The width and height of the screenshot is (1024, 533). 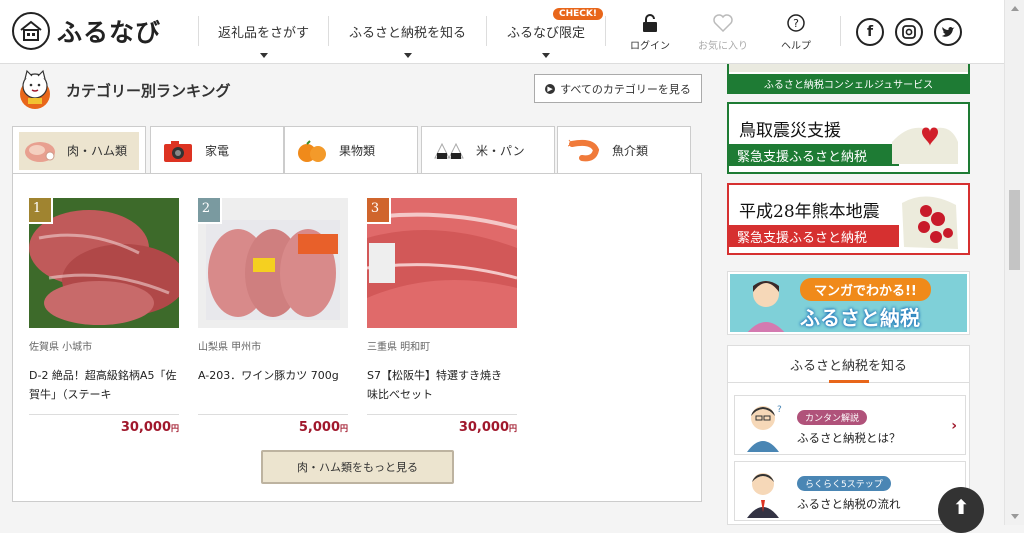 What do you see at coordinates (273, 424) in the screenshot?
I see `item-price: 5,000円` at bounding box center [273, 424].